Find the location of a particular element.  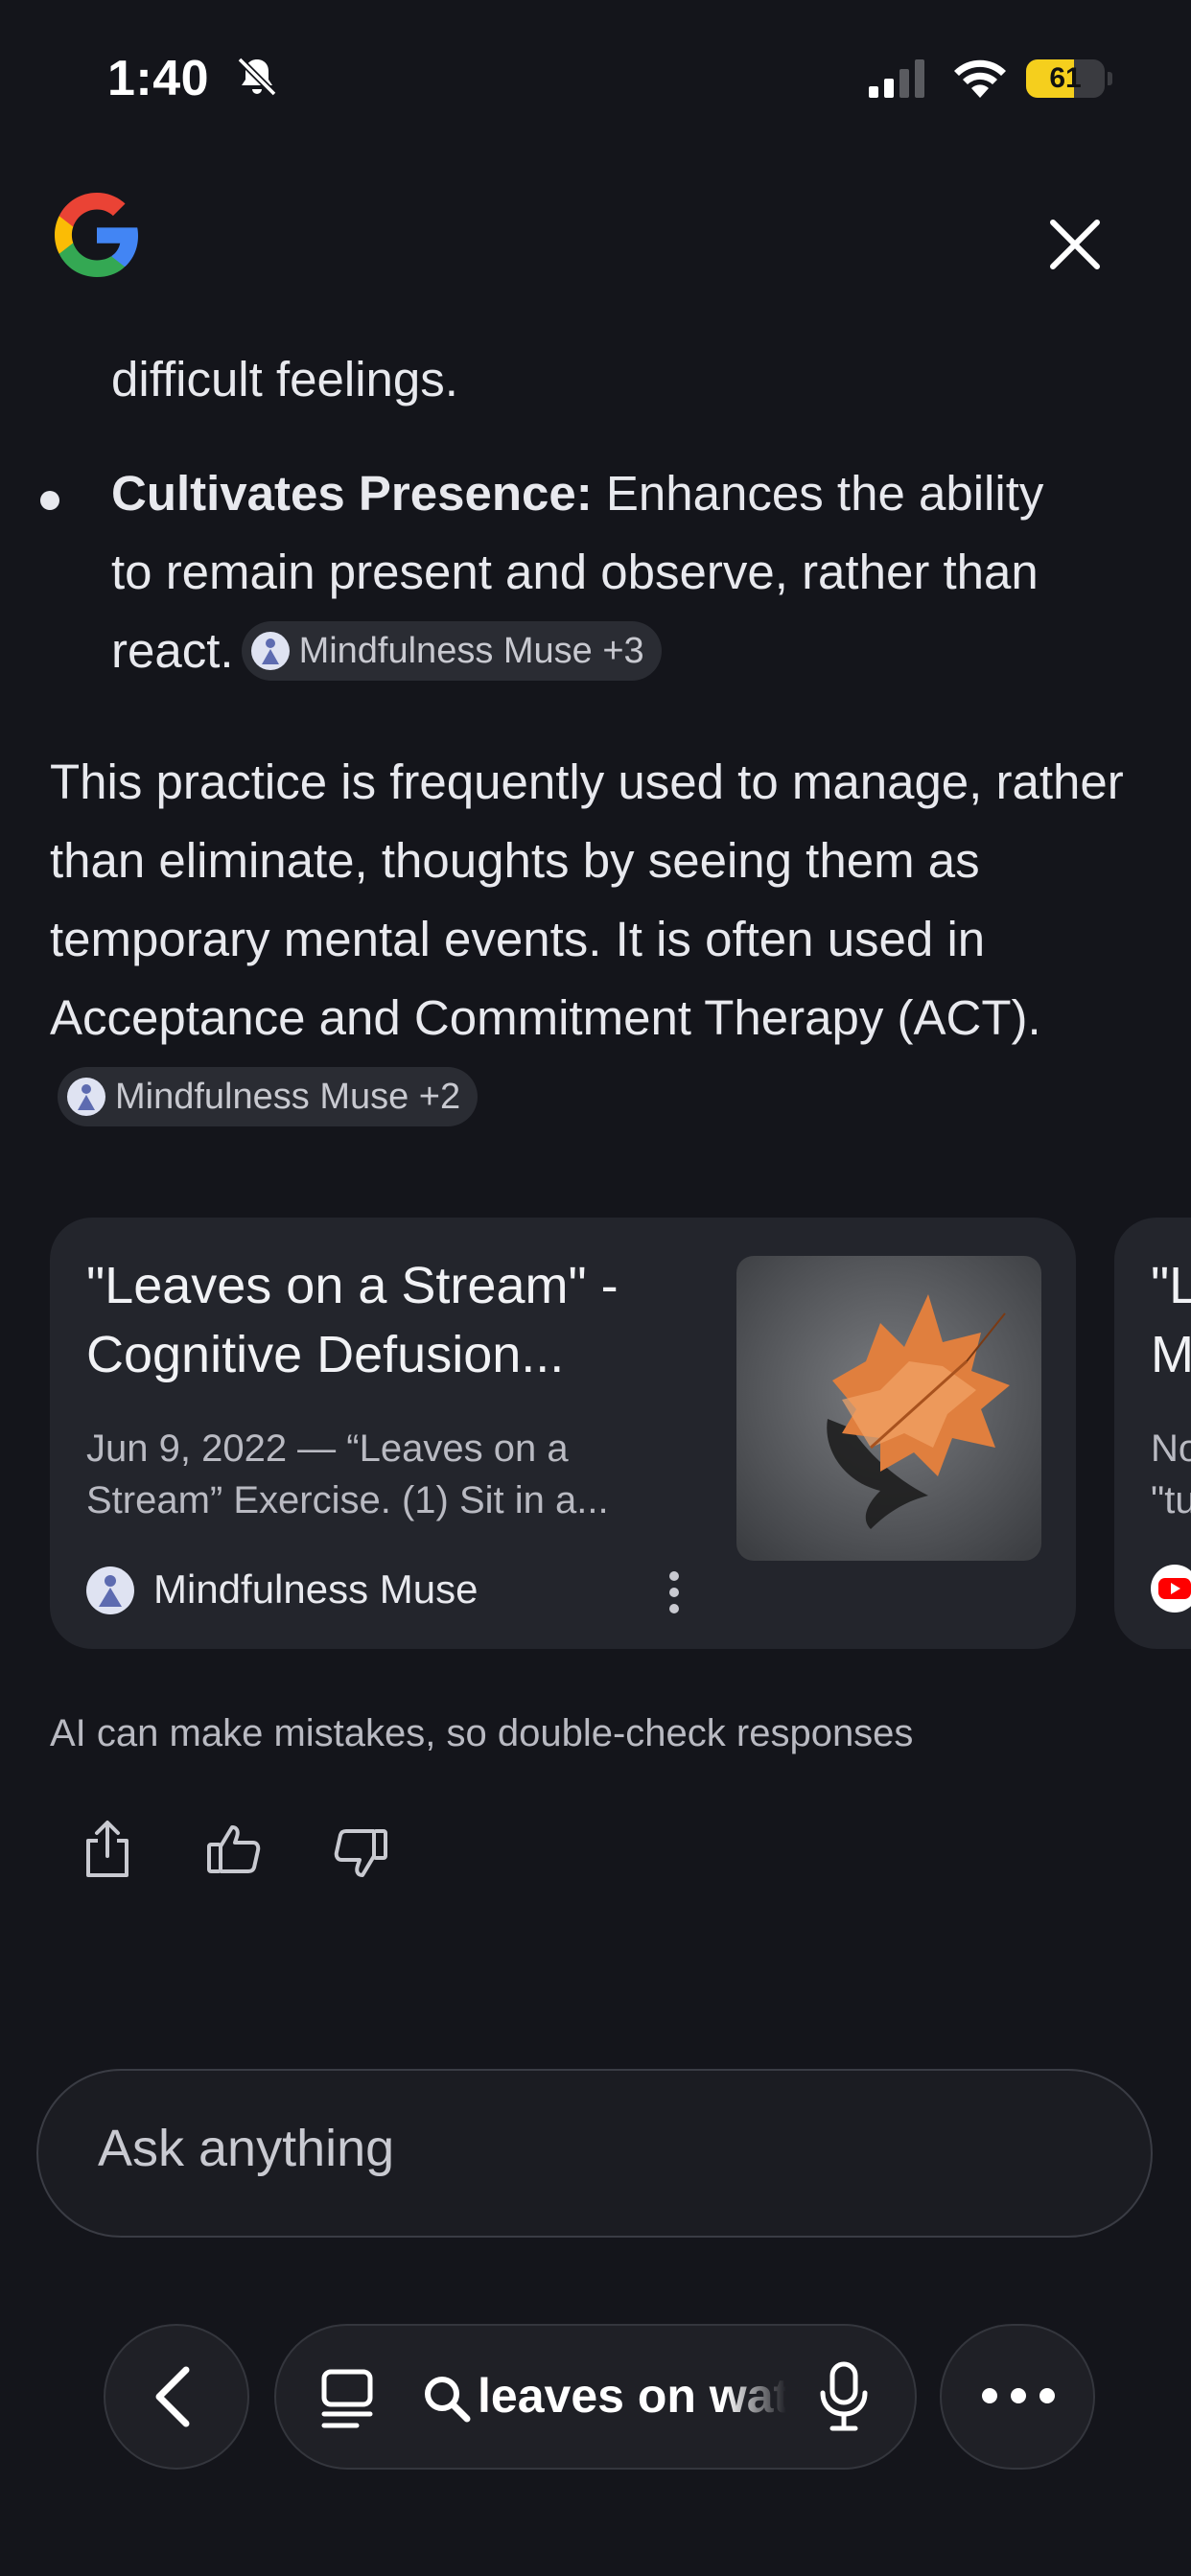

source-chip: Mindfulness Muse +2 is located at coordinates (268, 1096).